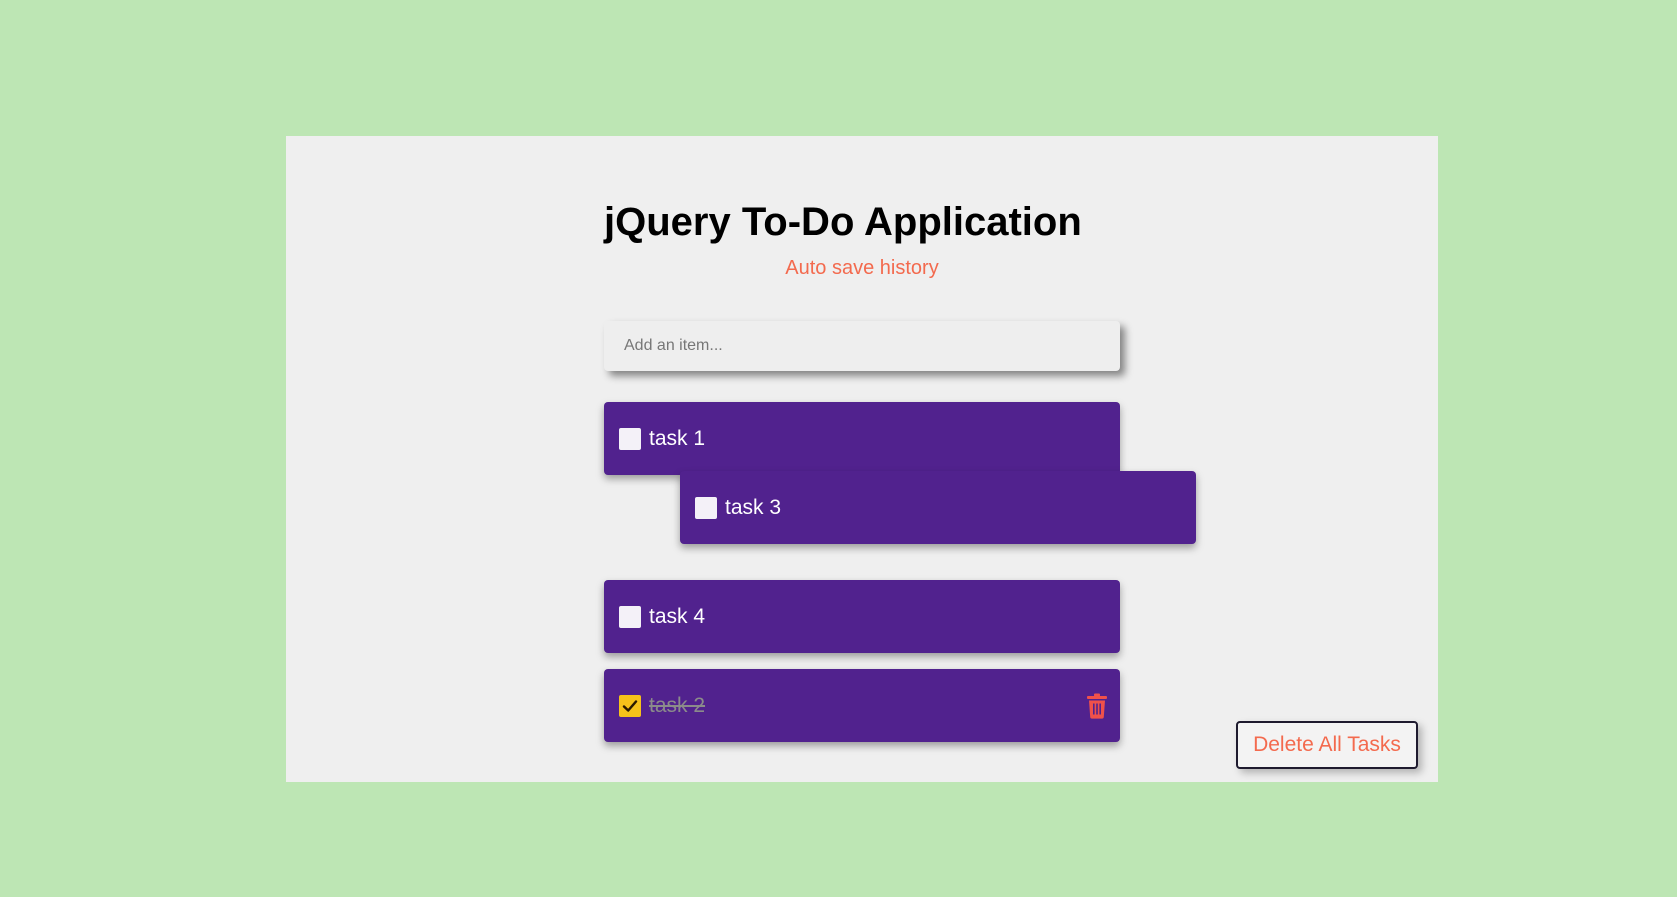 The height and width of the screenshot is (897, 1677). I want to click on task-item-4: task 2, so click(862, 705).